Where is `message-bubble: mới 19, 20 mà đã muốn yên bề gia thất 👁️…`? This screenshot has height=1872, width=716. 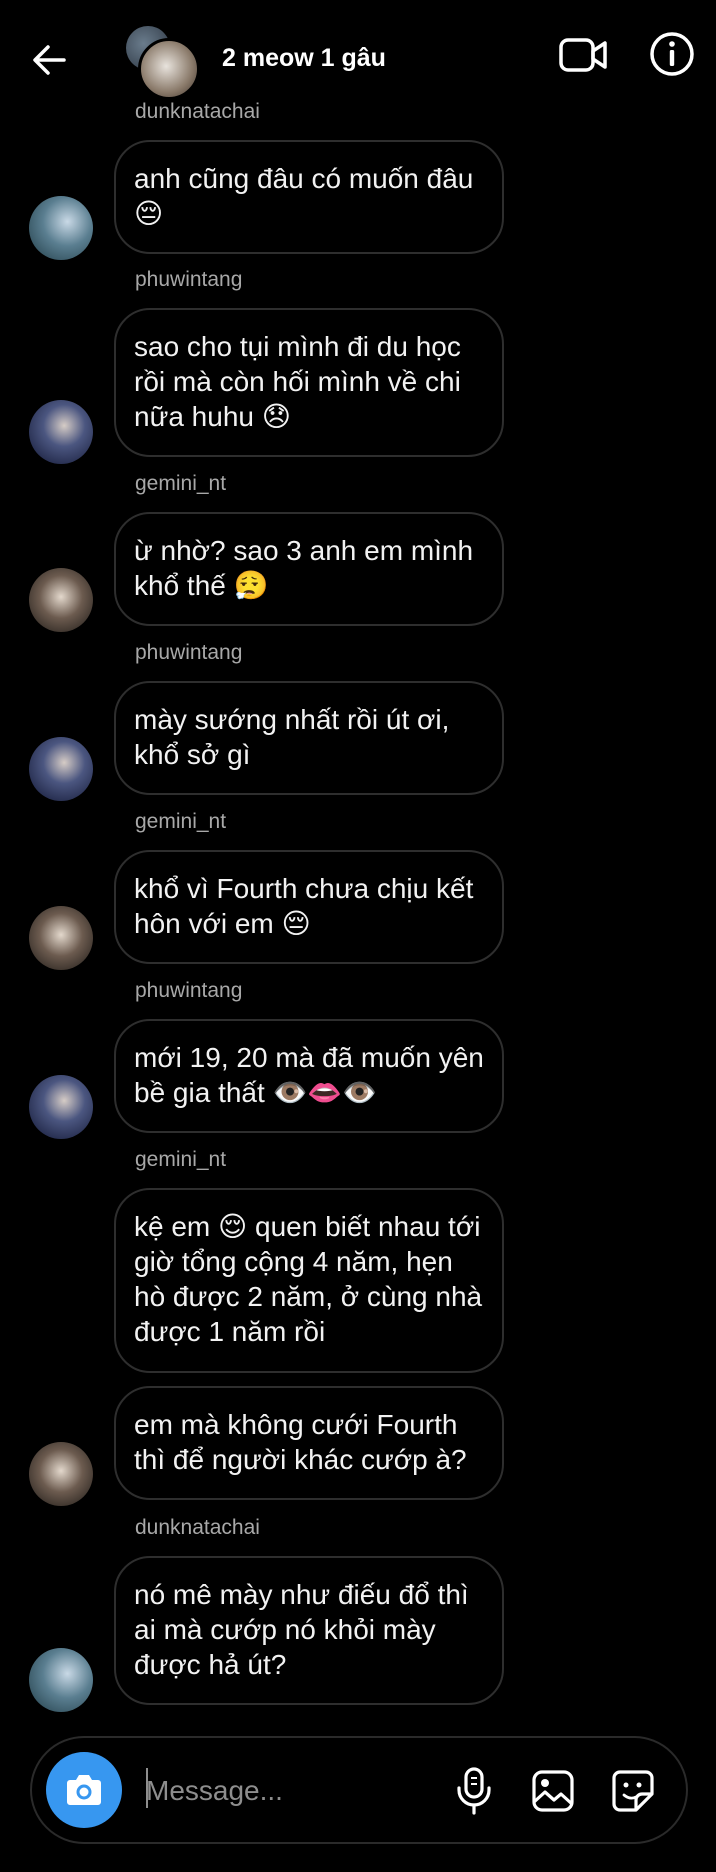 message-bubble: mới 19, 20 mà đã muốn yên bề gia thất 👁️… is located at coordinates (309, 1076).